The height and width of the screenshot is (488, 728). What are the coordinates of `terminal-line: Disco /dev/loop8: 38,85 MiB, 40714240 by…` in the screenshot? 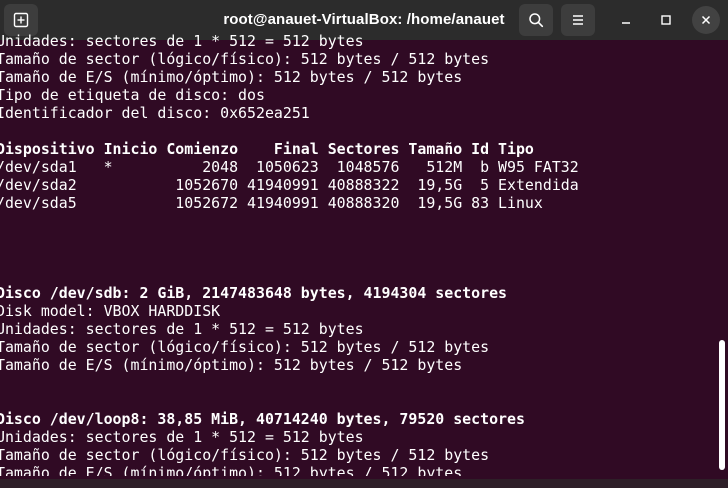 It's located at (262, 419).